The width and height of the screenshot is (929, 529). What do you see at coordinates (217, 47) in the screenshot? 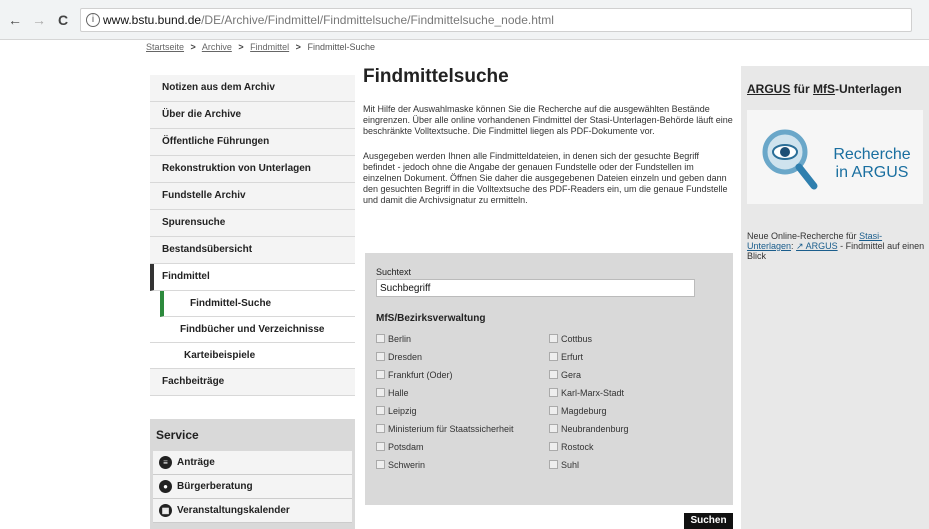
I see `breadcrumb-archive: Archive` at bounding box center [217, 47].